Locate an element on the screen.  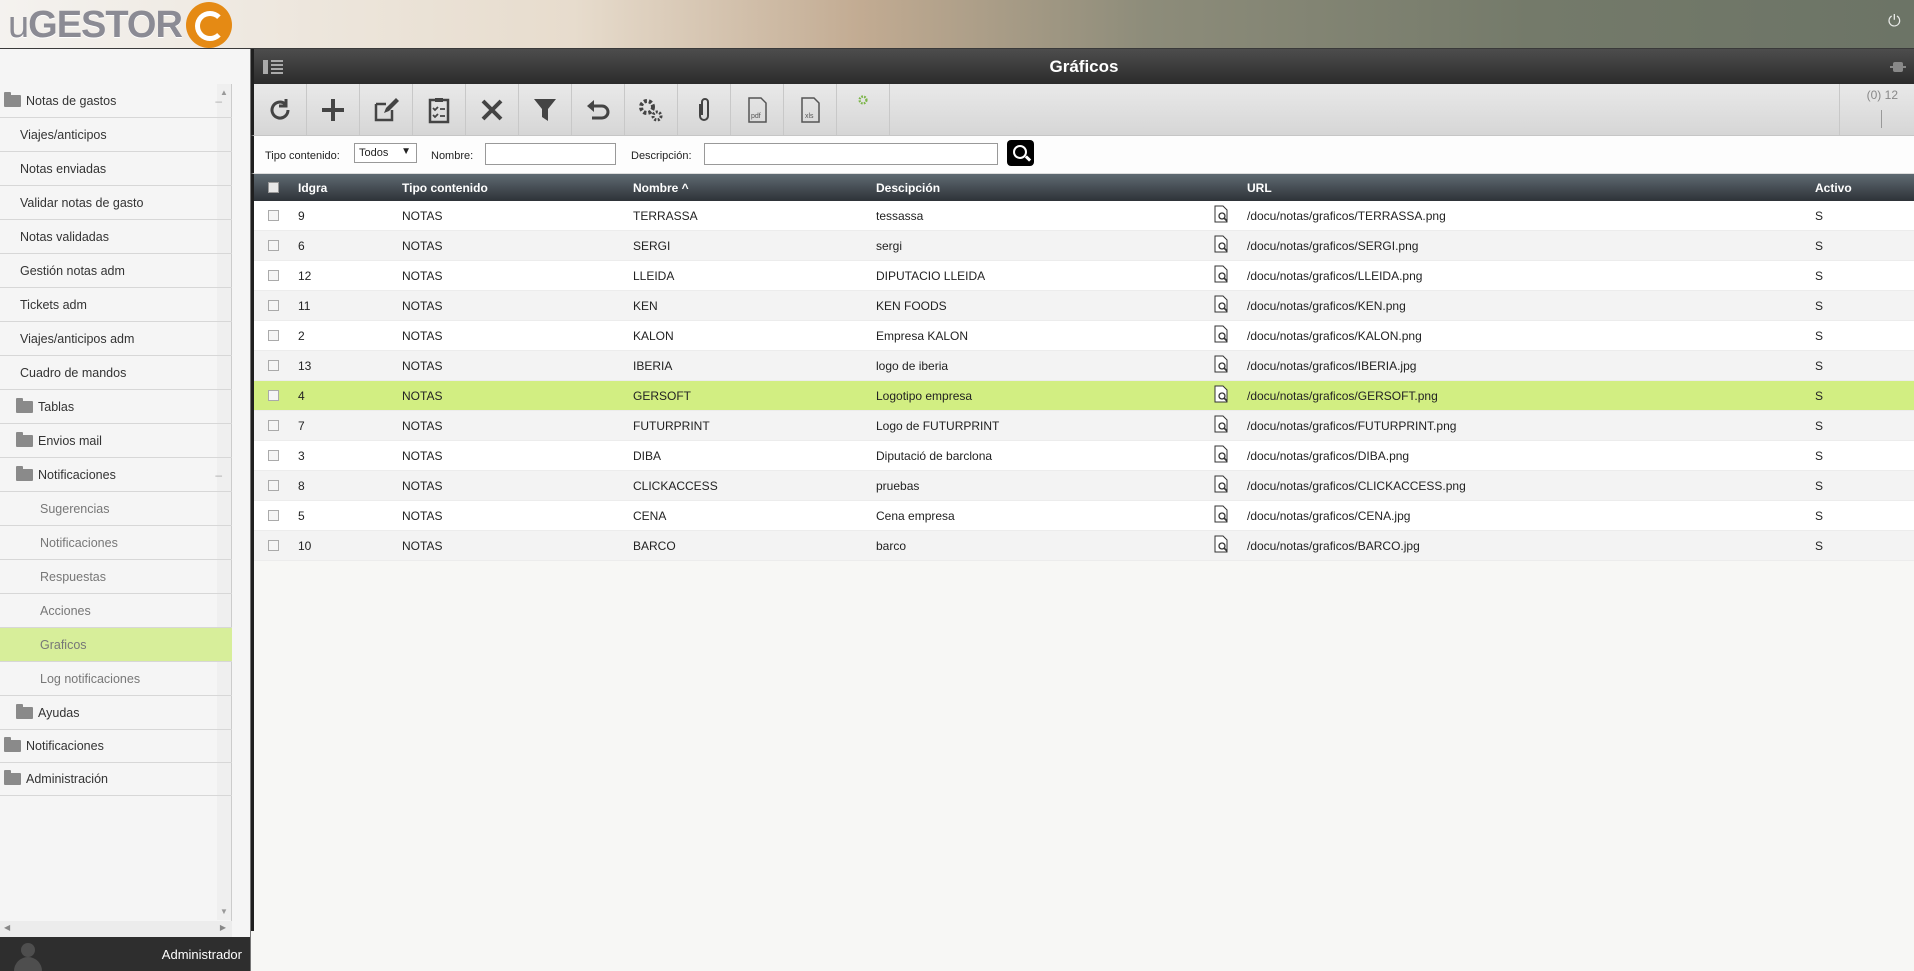
tipo-contenido-value: Todos is located at coordinates (374, 153).